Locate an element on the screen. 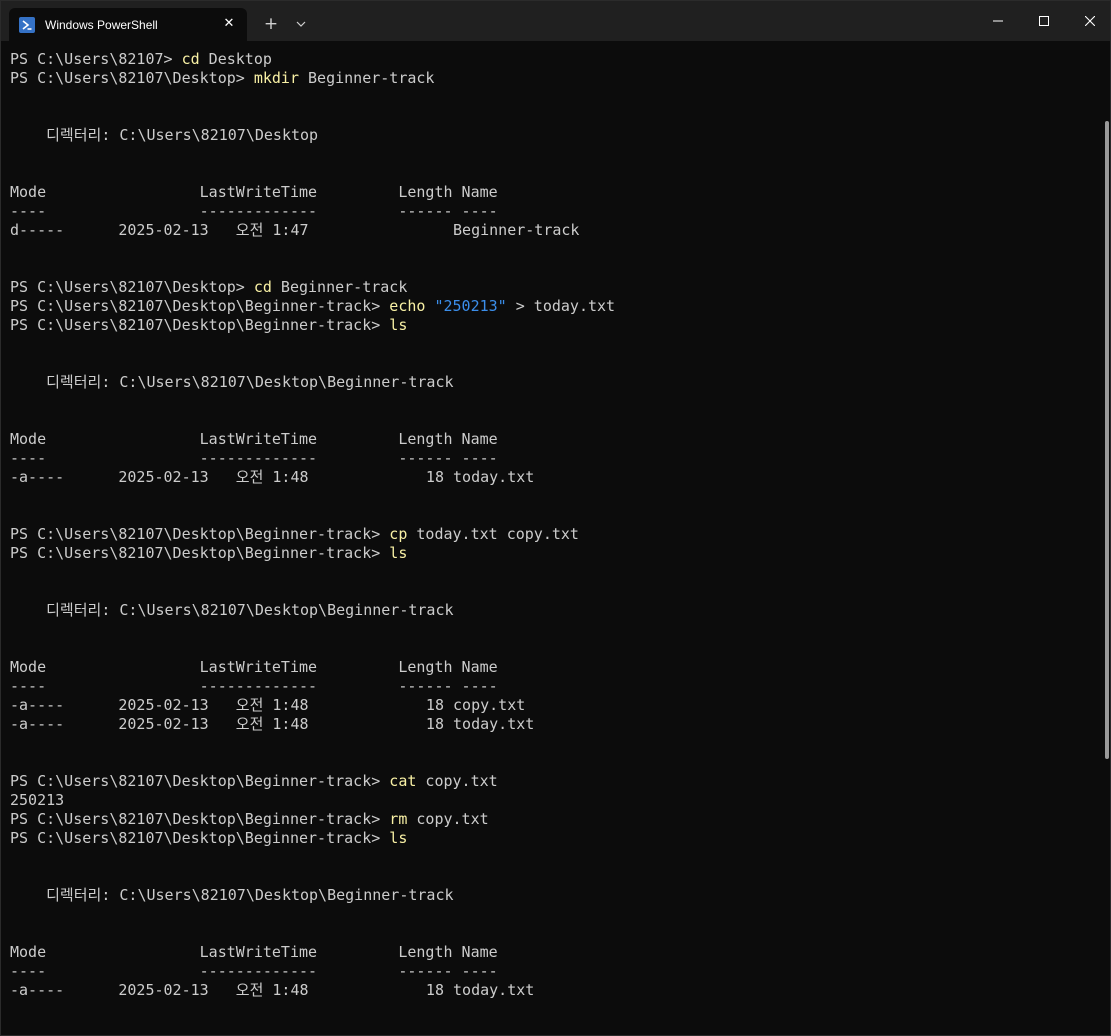  output-text: 250213 is located at coordinates (37, 800).